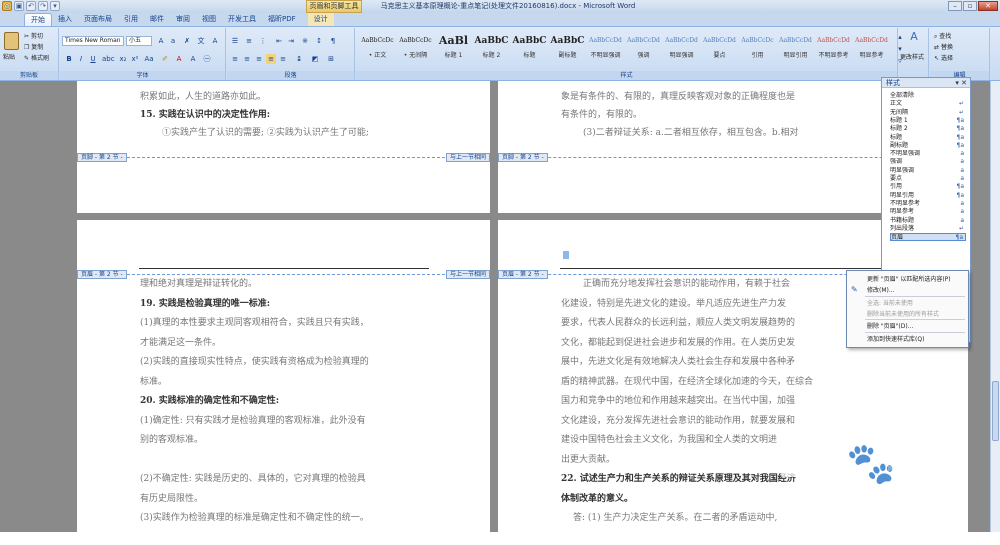 The width and height of the screenshot is (1000, 545). I want to click on tab-home: 开始, so click(38, 19).